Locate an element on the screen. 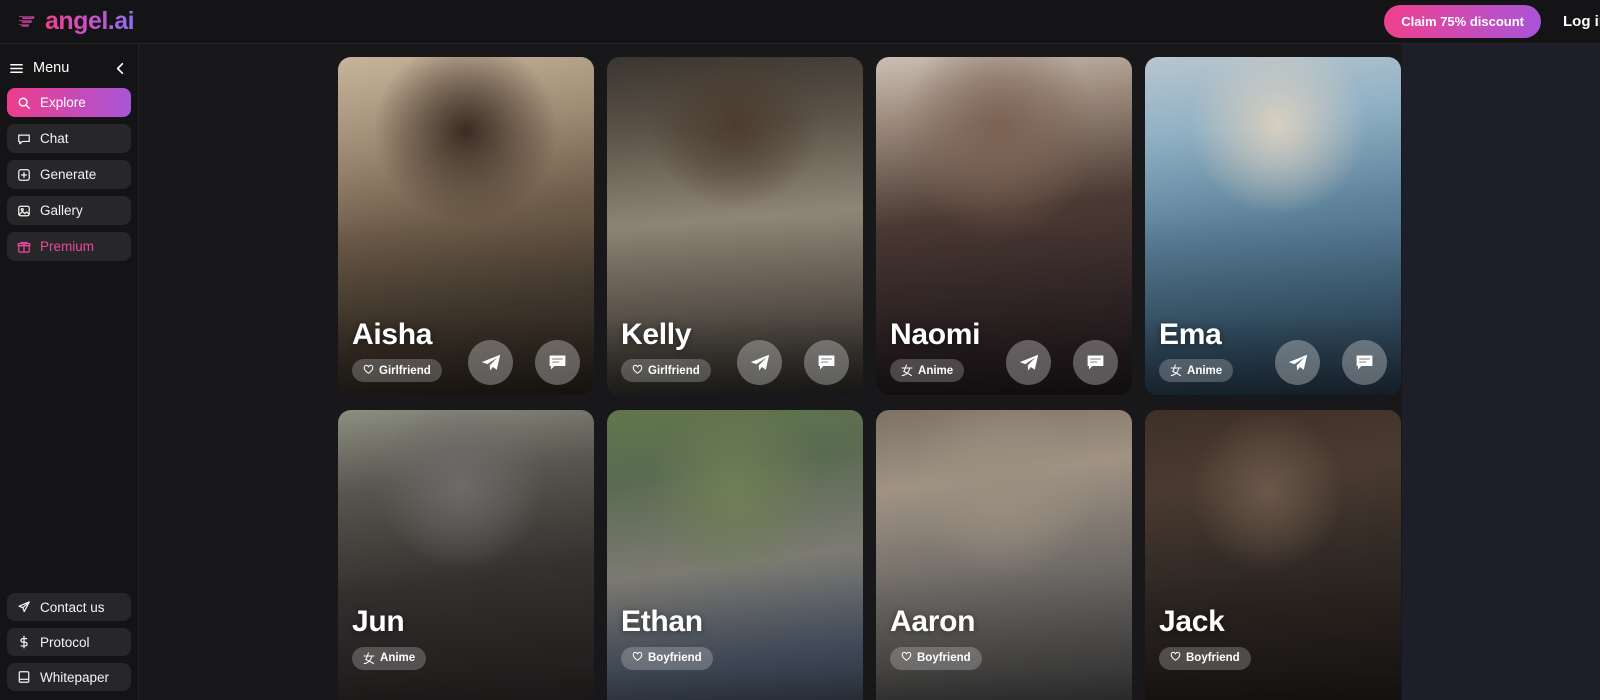 The image size is (1600, 700). card-info: Jun 女 Anime is located at coordinates (466, 638).